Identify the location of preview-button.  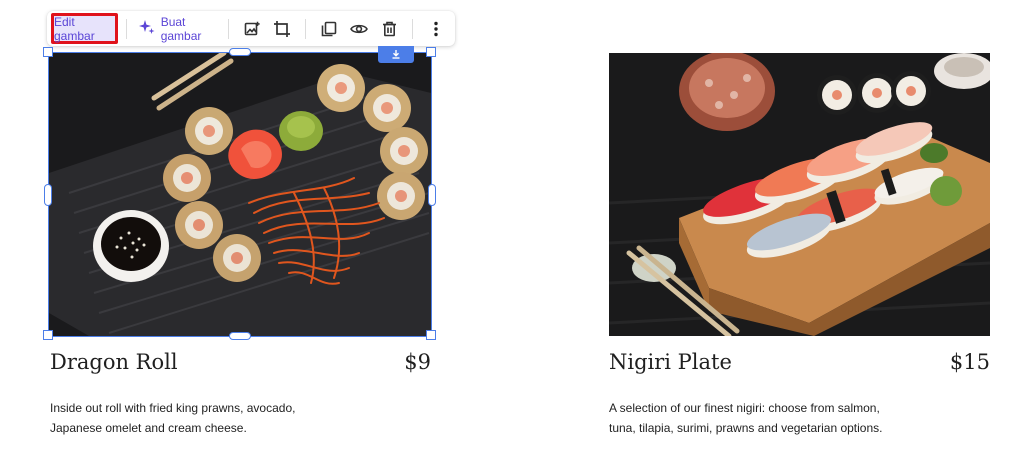
(359, 29).